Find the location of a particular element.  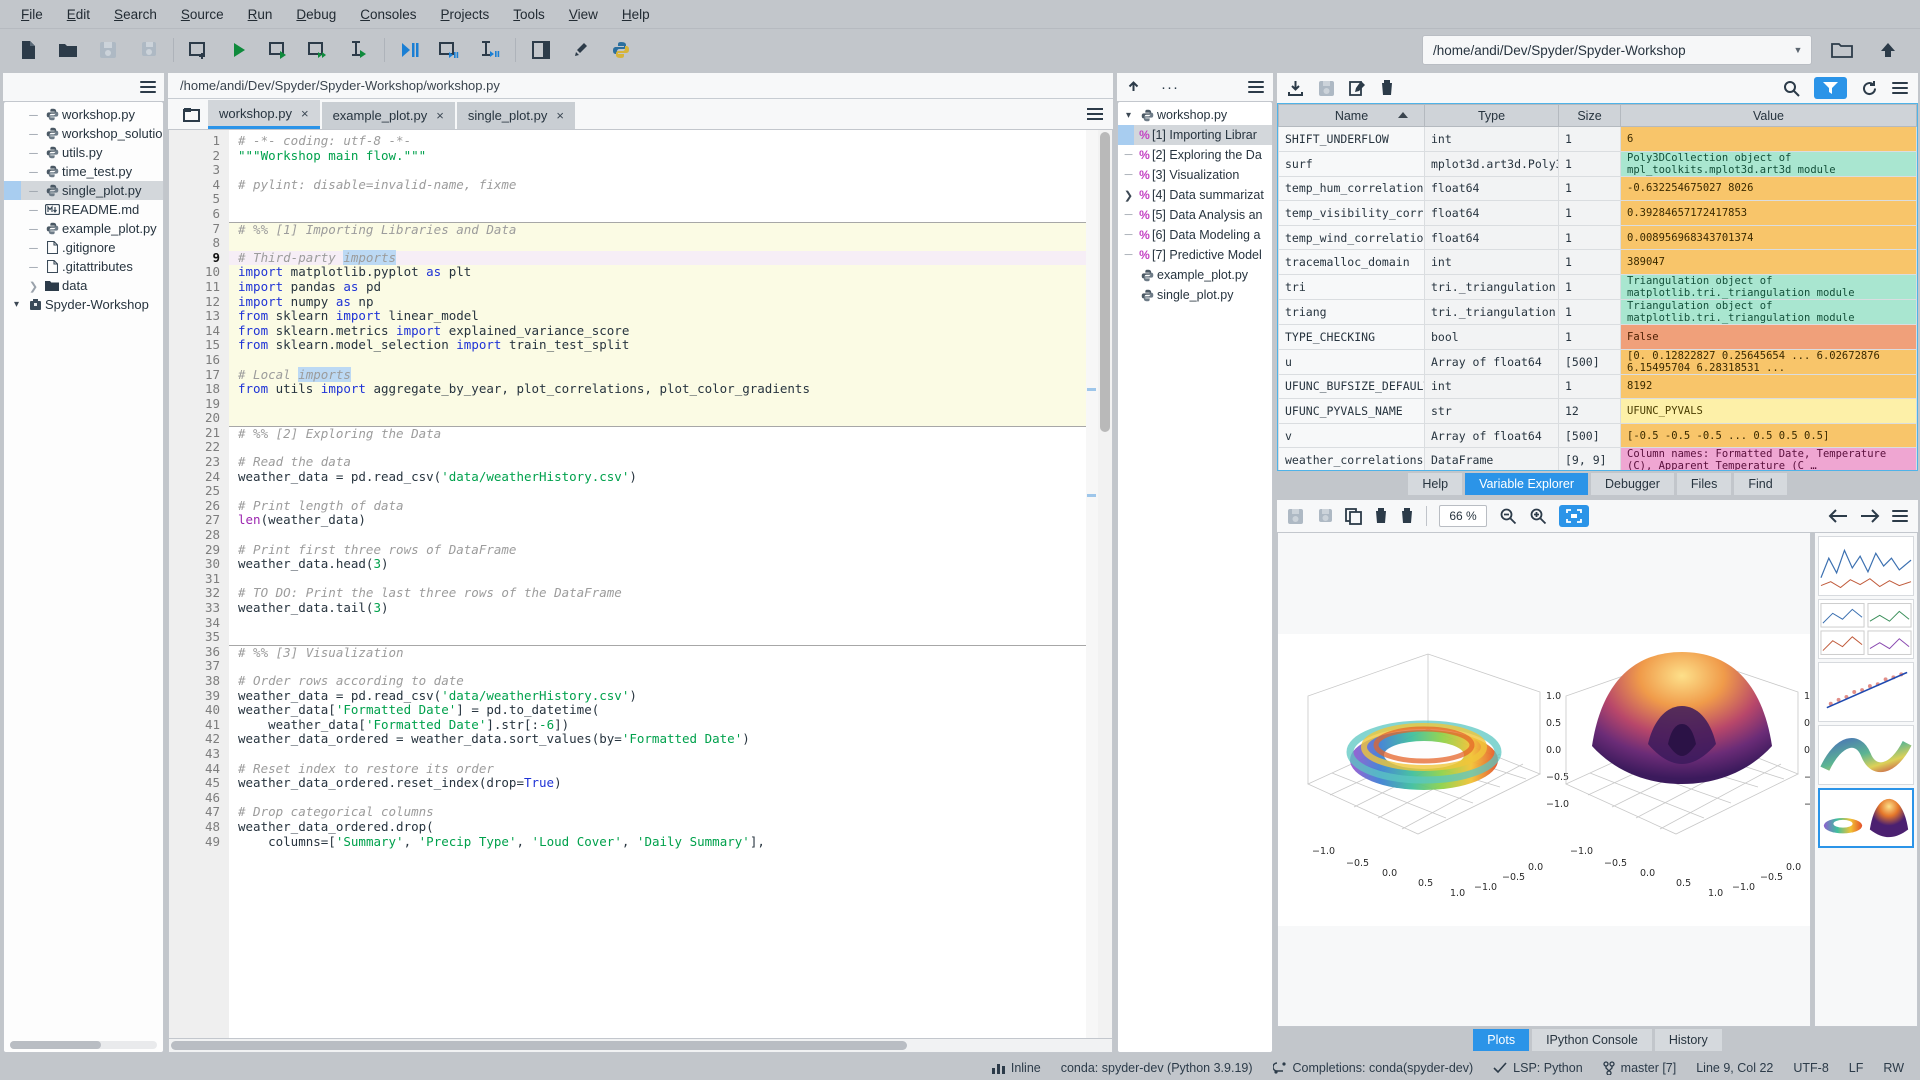

menu-debug: Debug is located at coordinates (316, 14).